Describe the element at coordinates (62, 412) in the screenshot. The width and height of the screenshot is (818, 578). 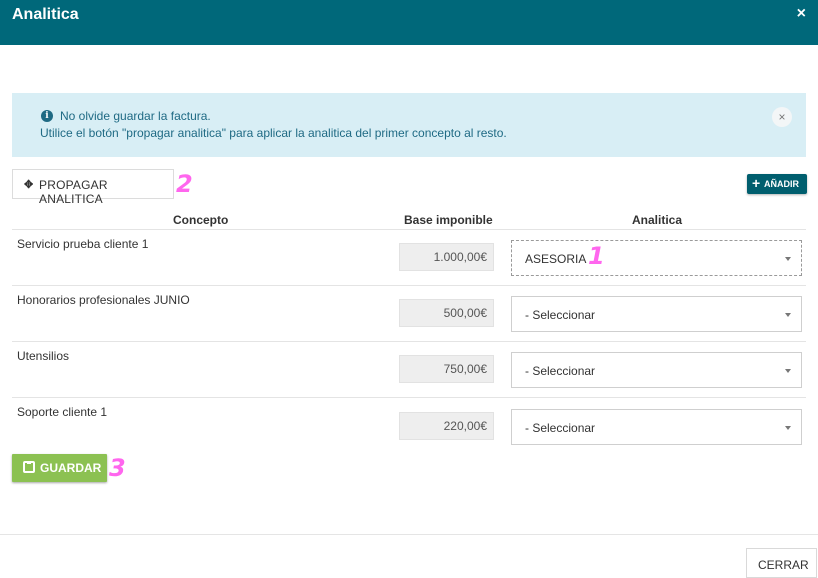
I see `row-4-concepto: Soporte cliente 1` at that location.